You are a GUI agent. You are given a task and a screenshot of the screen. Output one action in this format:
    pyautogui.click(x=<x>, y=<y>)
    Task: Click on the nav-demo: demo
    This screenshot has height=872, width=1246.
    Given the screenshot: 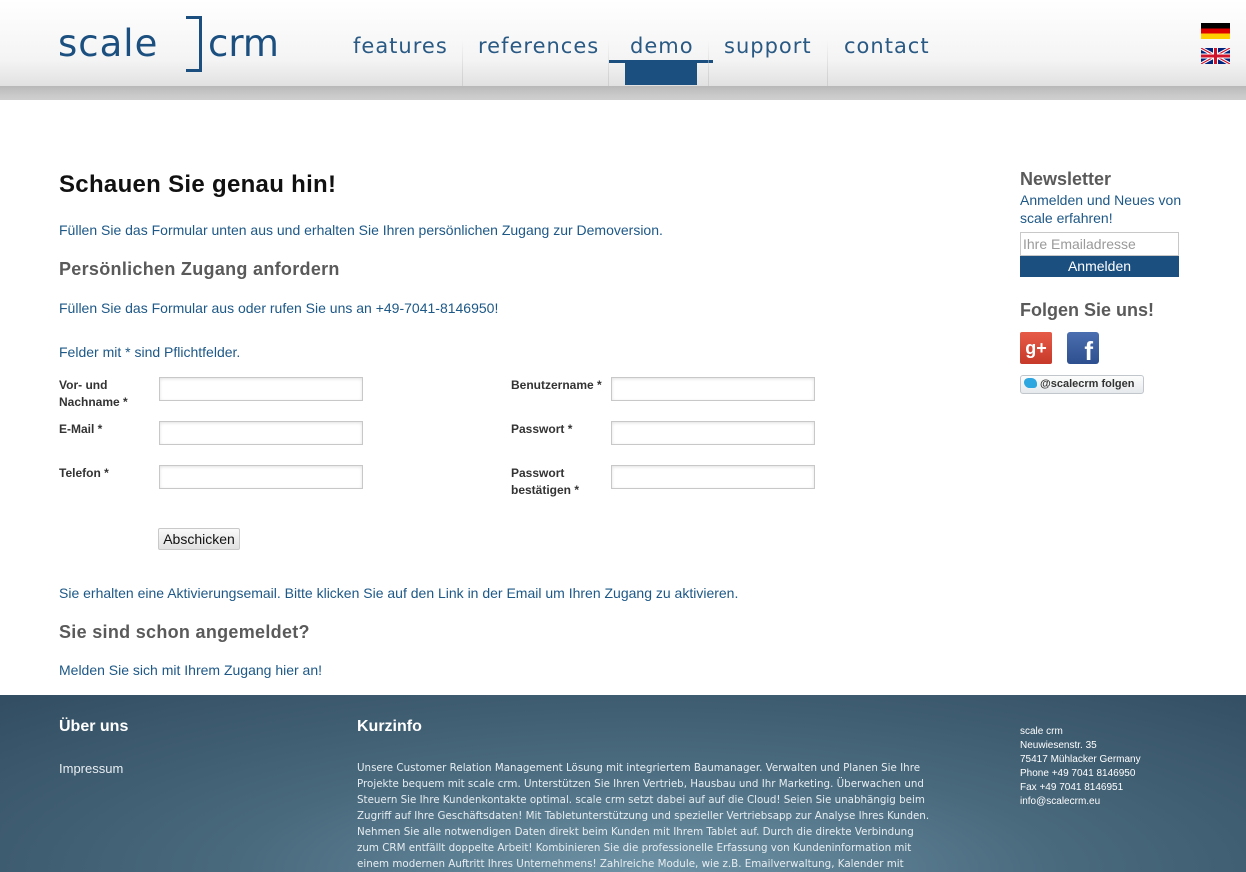 What is the action you would take?
    pyautogui.click(x=662, y=46)
    